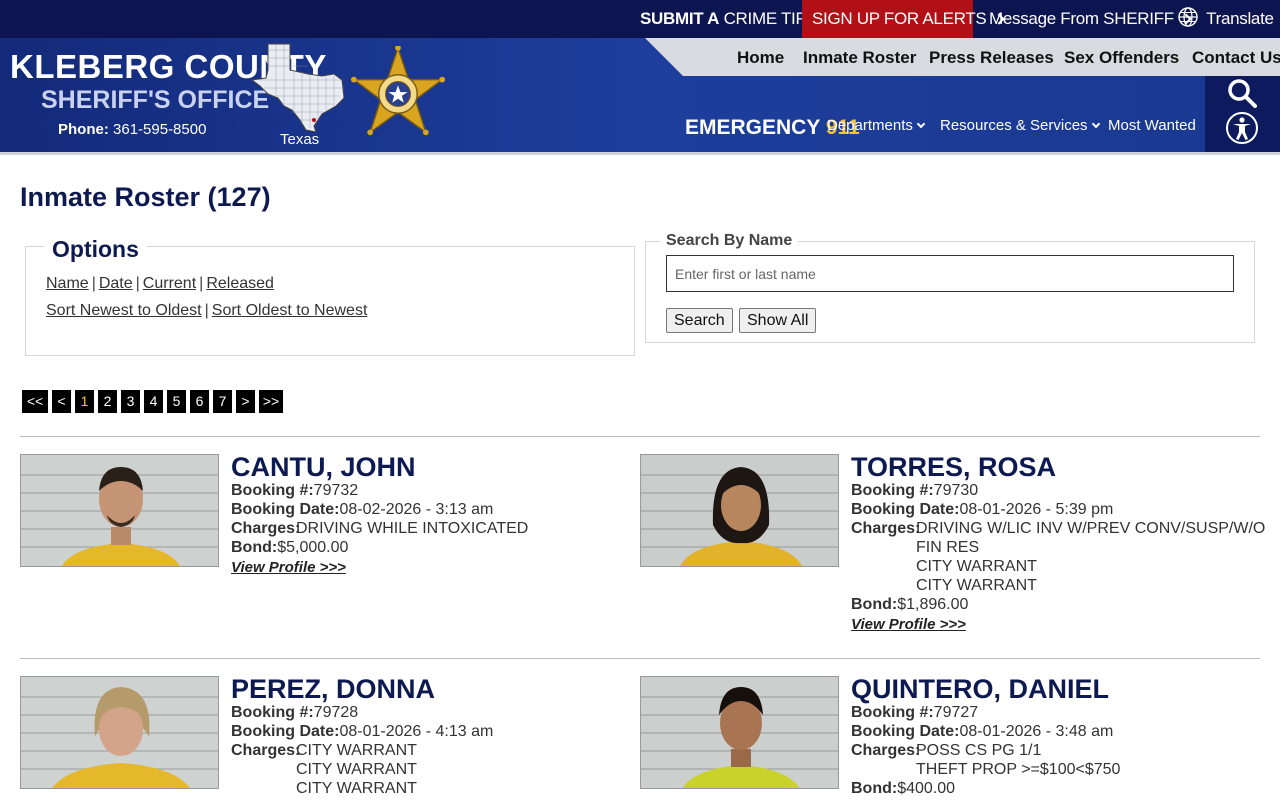 This screenshot has width=1280, height=800. I want to click on search-button: Search, so click(699, 320).